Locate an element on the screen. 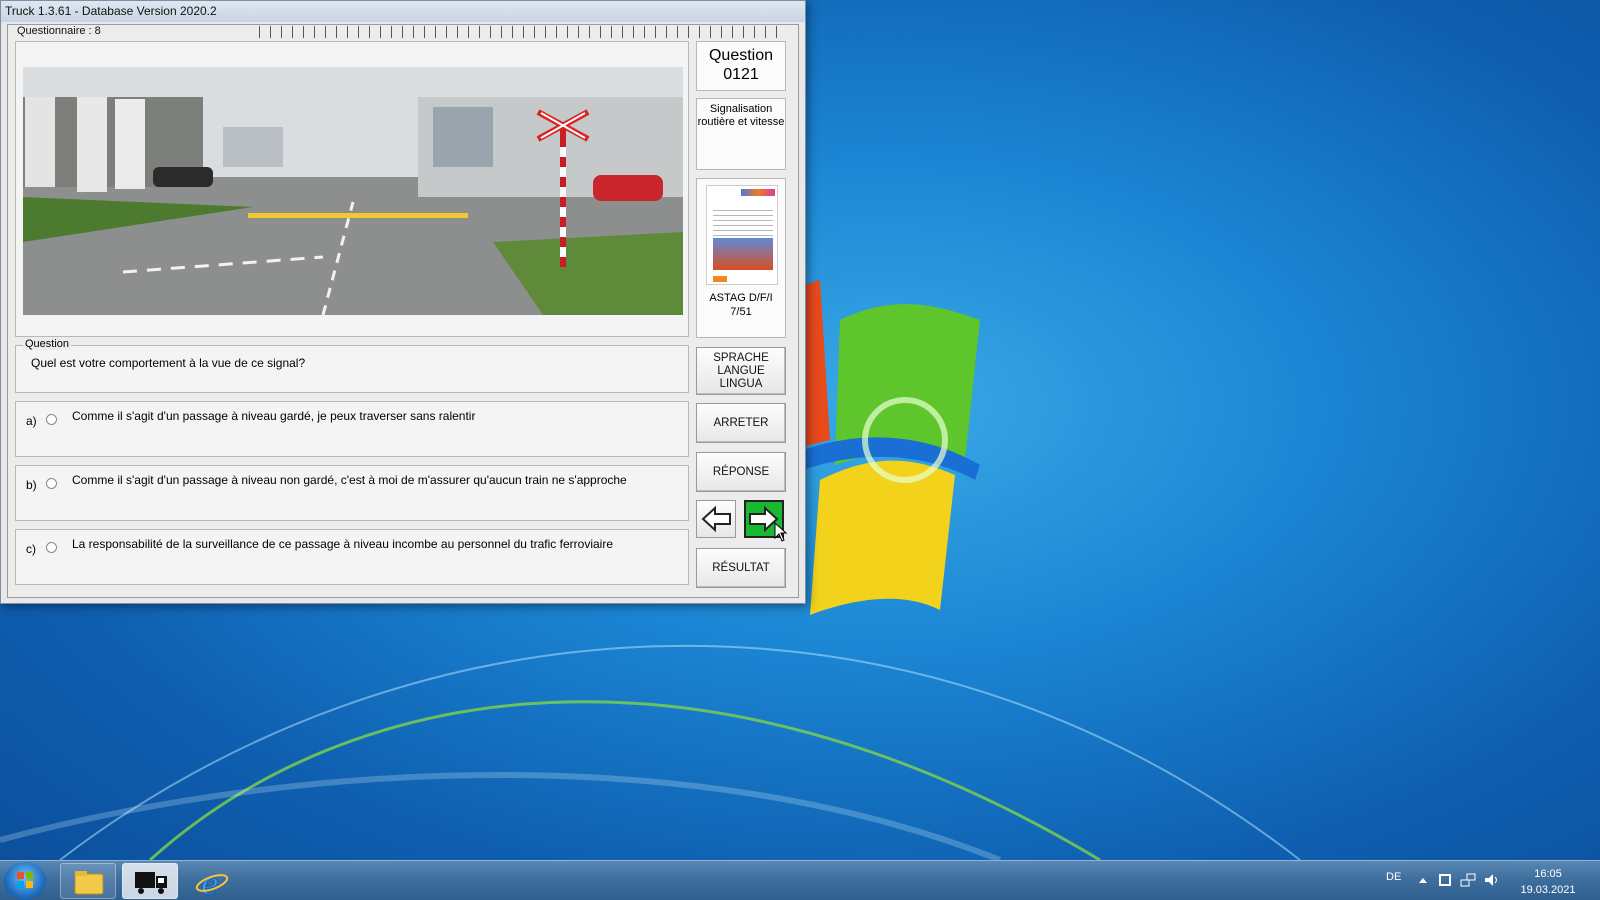 The height and width of the screenshot is (900, 1600). internet-explorer-icon: e is located at coordinates (212, 883).